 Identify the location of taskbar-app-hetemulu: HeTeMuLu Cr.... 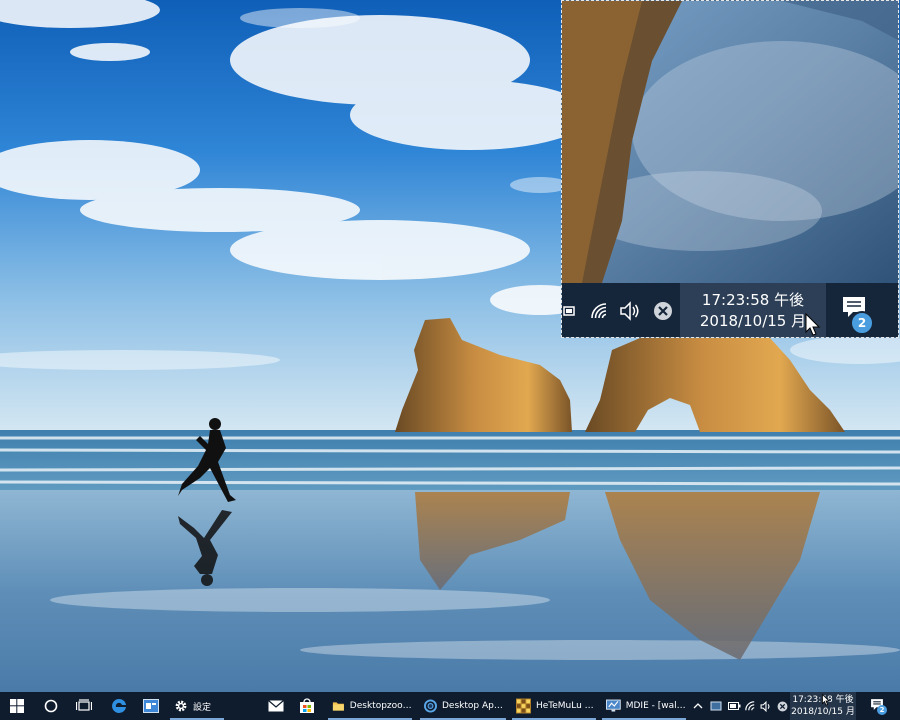
(554, 706).